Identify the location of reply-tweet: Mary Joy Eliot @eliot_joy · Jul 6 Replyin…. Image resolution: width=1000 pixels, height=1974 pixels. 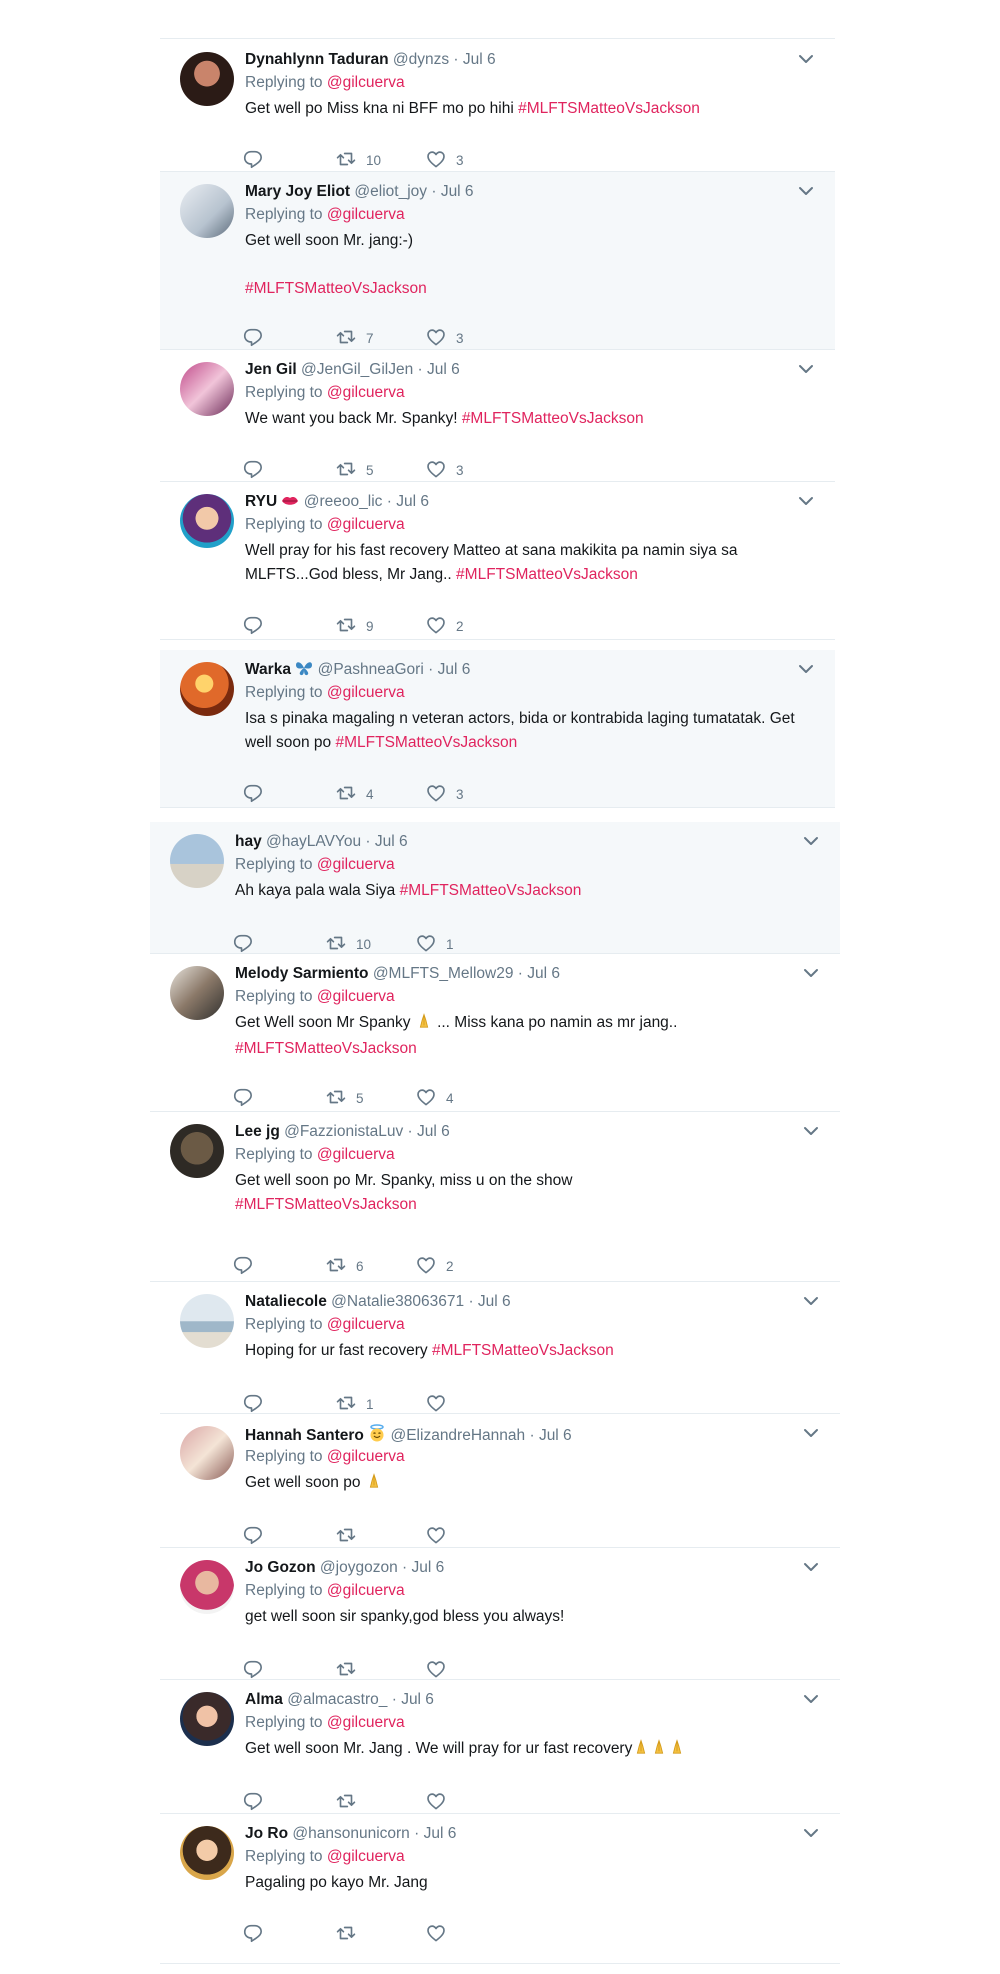
(497, 261).